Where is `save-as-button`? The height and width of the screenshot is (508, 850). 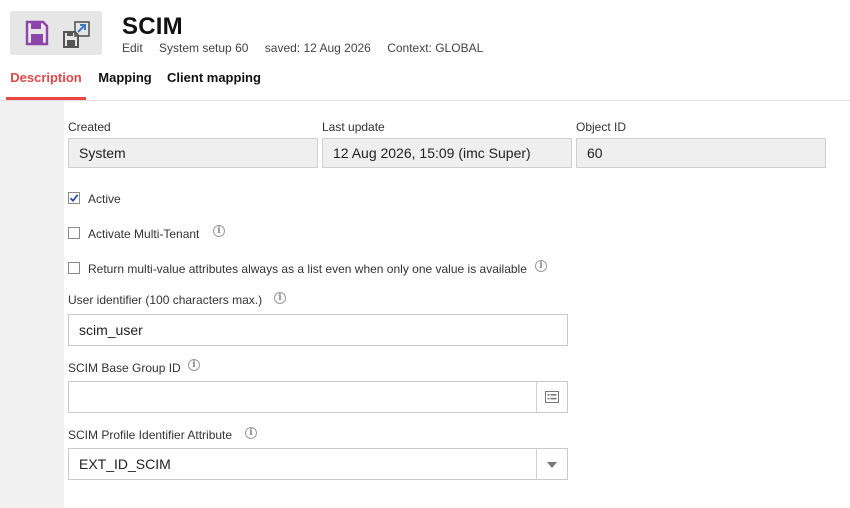 save-as-button is located at coordinates (77, 34).